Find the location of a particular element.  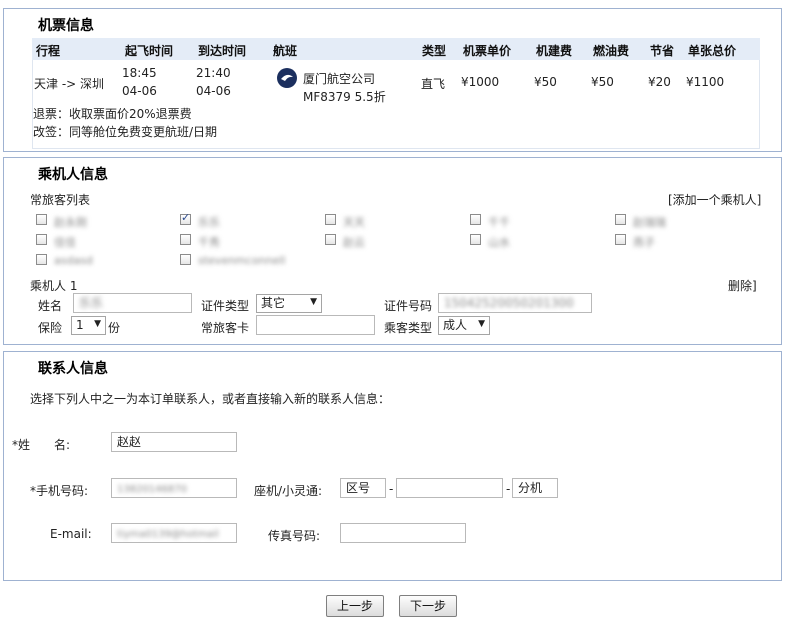

name-label: 姓名 is located at coordinates (50, 306).